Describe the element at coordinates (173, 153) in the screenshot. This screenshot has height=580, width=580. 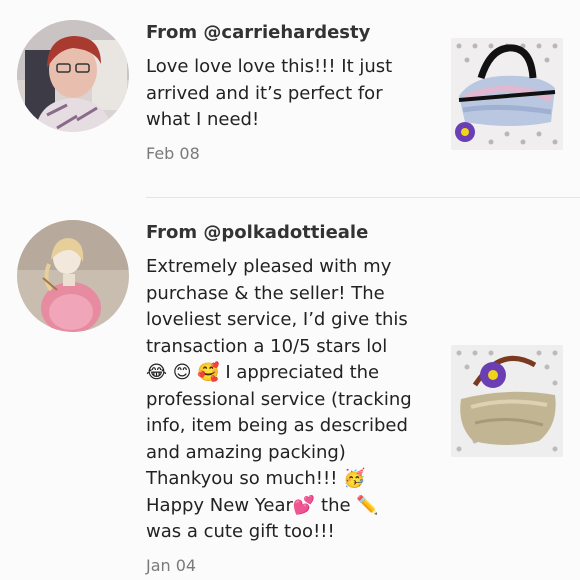
I see `review-date: Feb 08` at that location.